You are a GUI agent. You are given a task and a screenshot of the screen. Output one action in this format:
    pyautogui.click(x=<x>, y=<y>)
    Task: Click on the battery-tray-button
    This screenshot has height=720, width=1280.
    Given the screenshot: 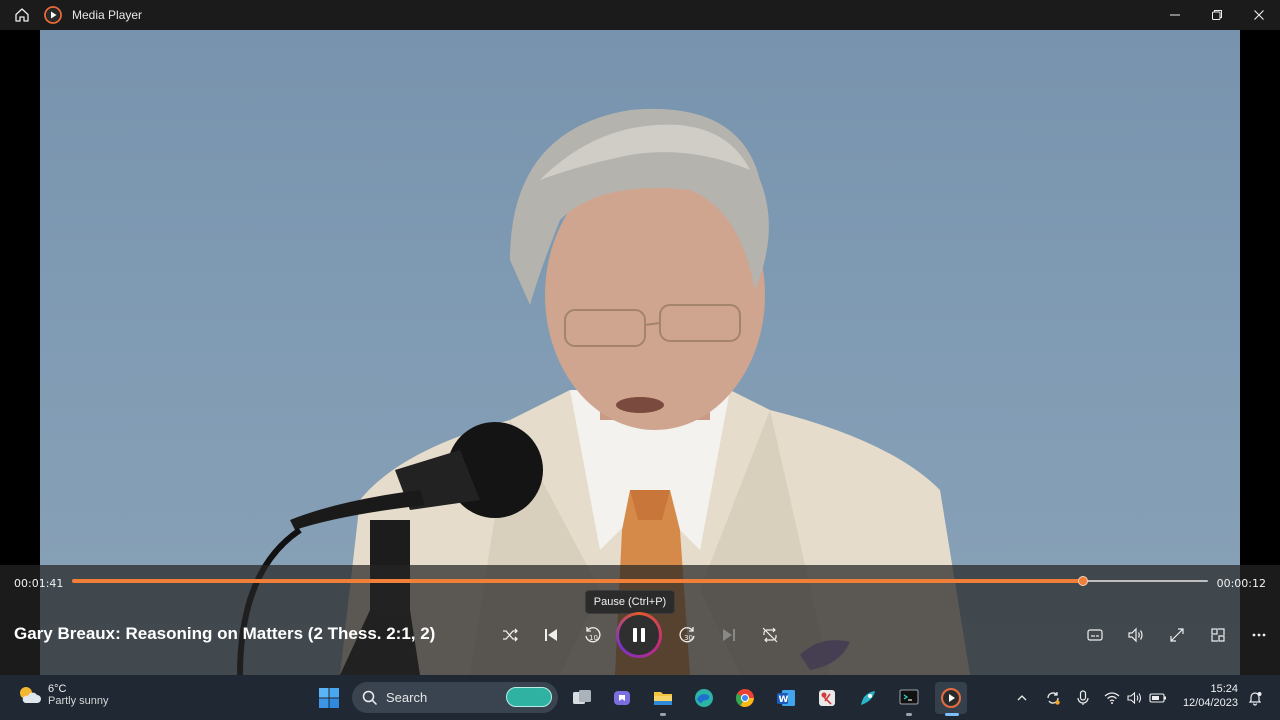 What is the action you would take?
    pyautogui.click(x=1158, y=698)
    